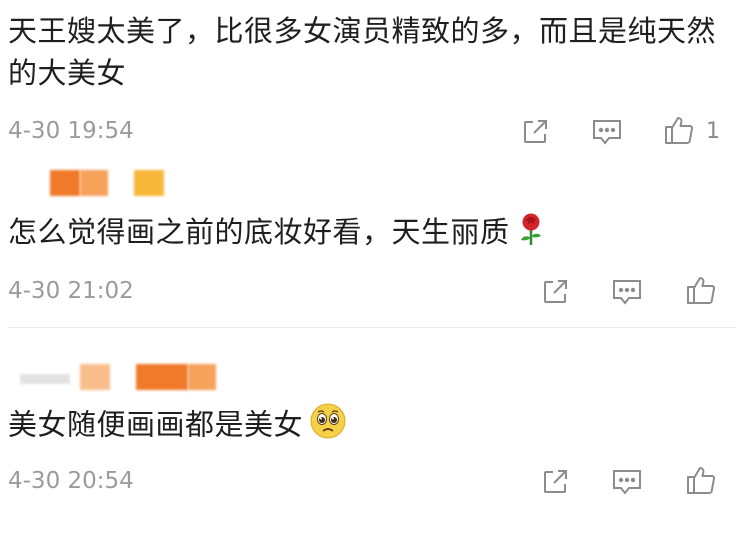 The image size is (736, 541). I want to click on comment-timestamp: 4-30 21:02, so click(71, 291).